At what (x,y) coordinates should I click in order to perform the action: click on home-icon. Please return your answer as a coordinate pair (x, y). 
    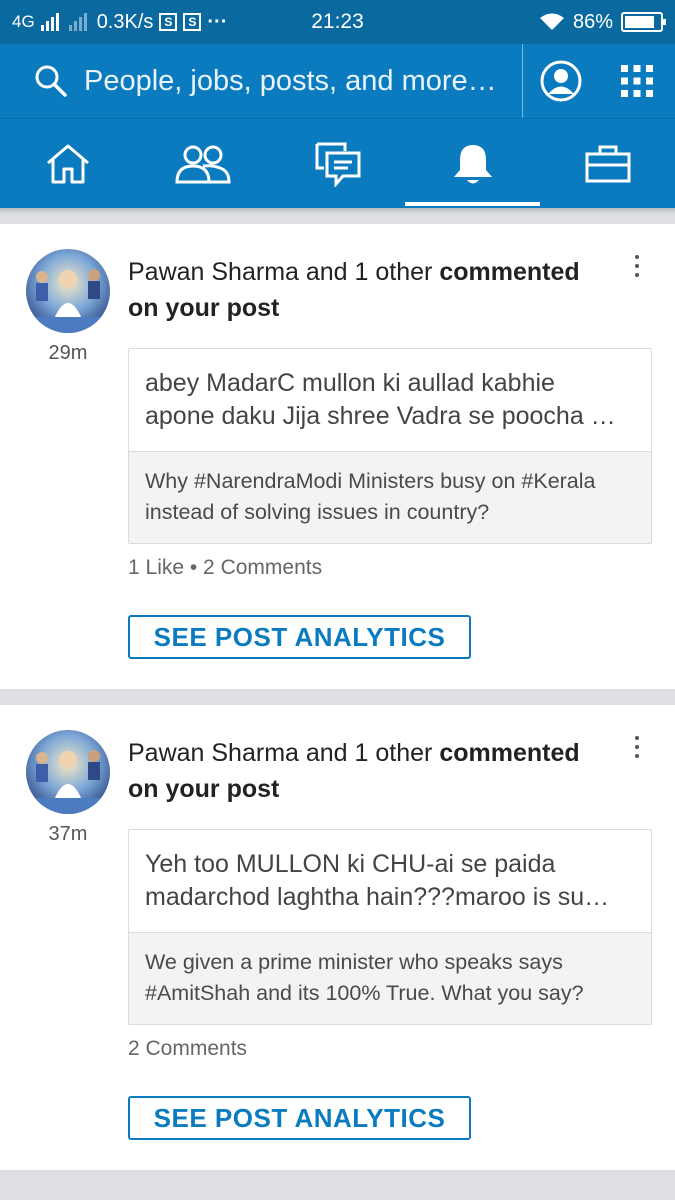
    Looking at the image, I should click on (67, 163).